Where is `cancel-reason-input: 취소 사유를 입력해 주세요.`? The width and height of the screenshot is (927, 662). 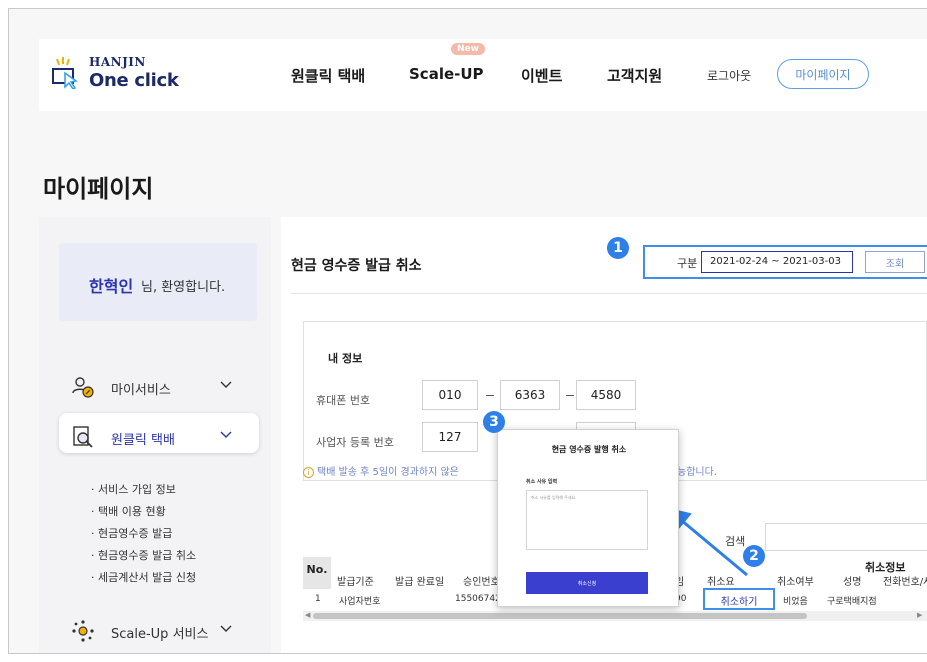
cancel-reason-input: 취소 사유를 입력해 주세요. is located at coordinates (587, 520).